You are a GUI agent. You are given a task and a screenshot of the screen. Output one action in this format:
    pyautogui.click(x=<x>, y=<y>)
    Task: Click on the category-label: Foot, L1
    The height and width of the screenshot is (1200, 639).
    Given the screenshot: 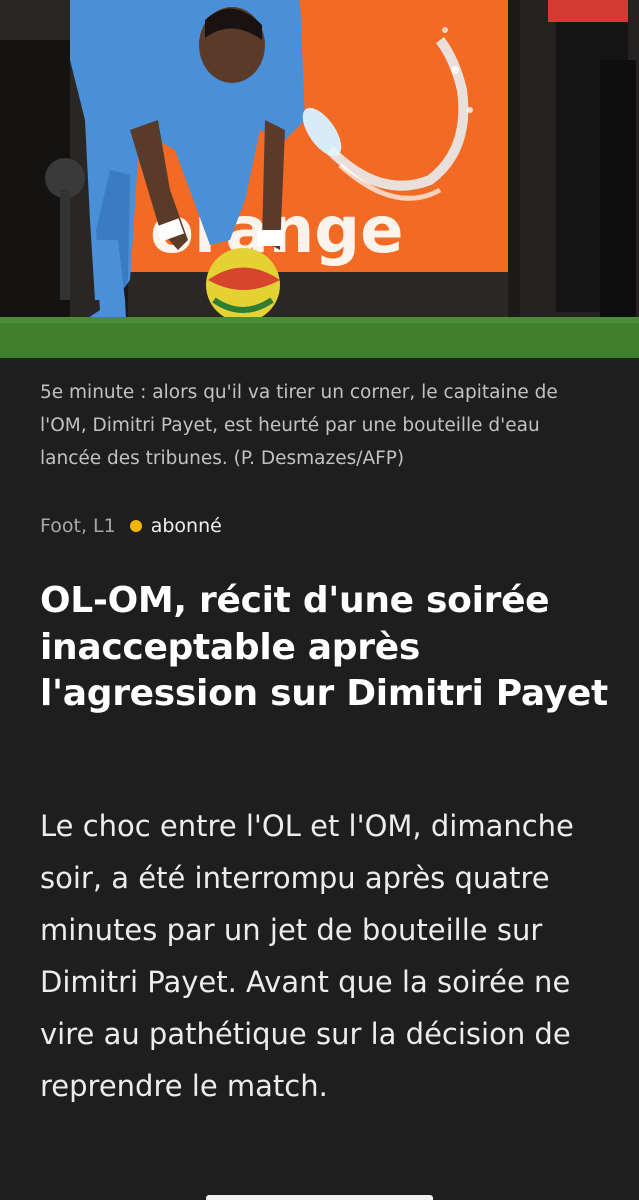 What is the action you would take?
    pyautogui.click(x=78, y=526)
    